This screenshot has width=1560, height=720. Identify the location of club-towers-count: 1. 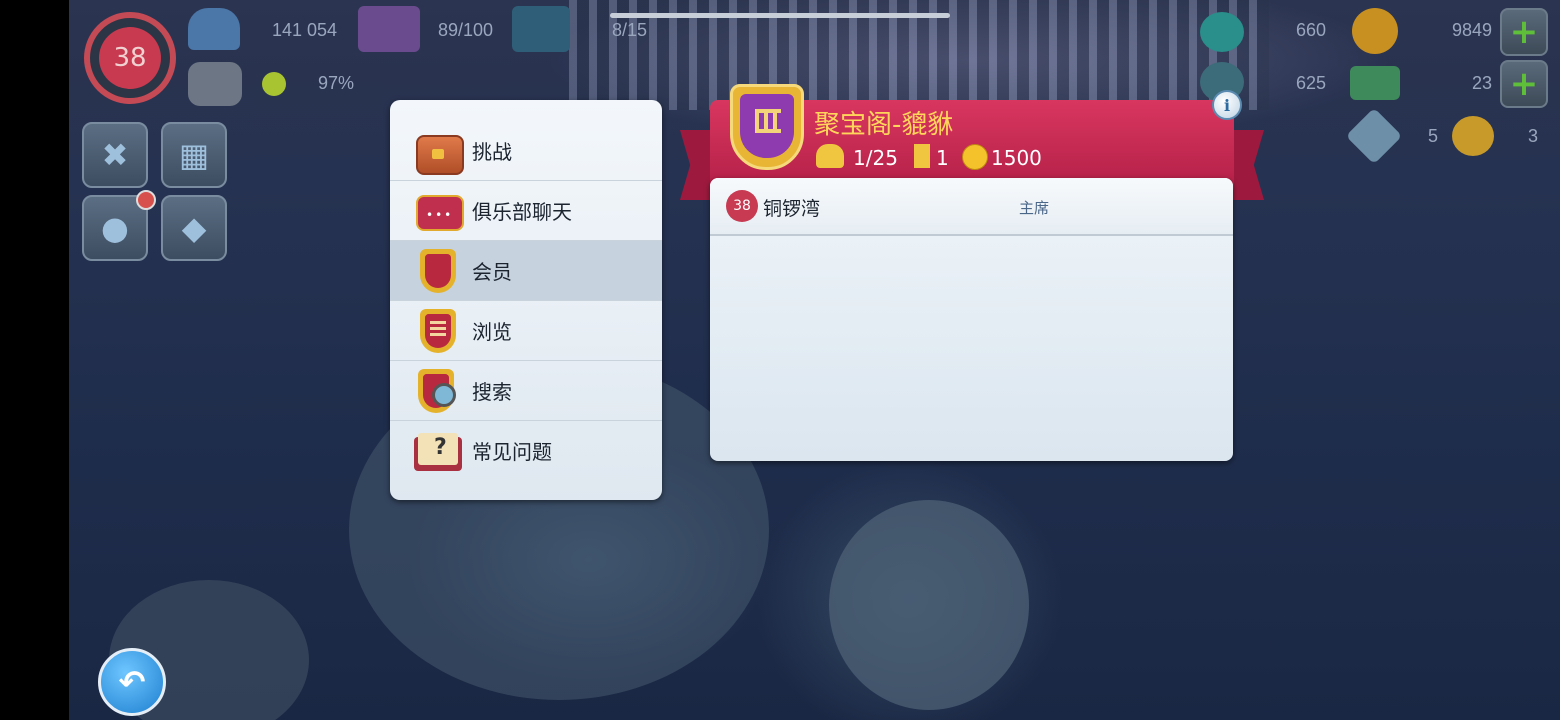
(942, 158).